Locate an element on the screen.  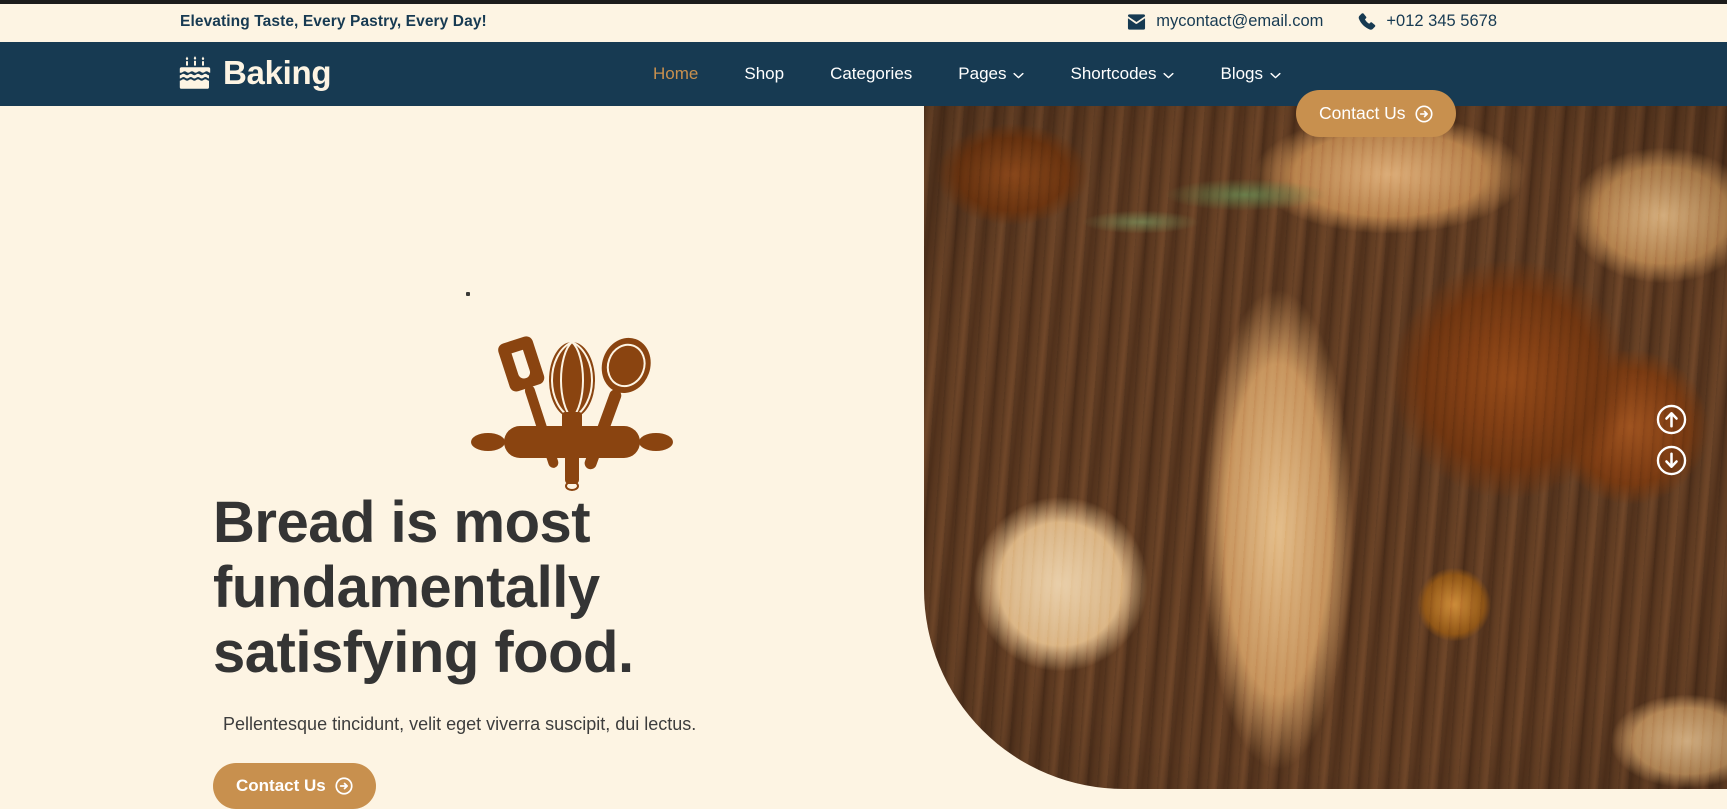
nav-item-home-label: Home is located at coordinates (676, 73).